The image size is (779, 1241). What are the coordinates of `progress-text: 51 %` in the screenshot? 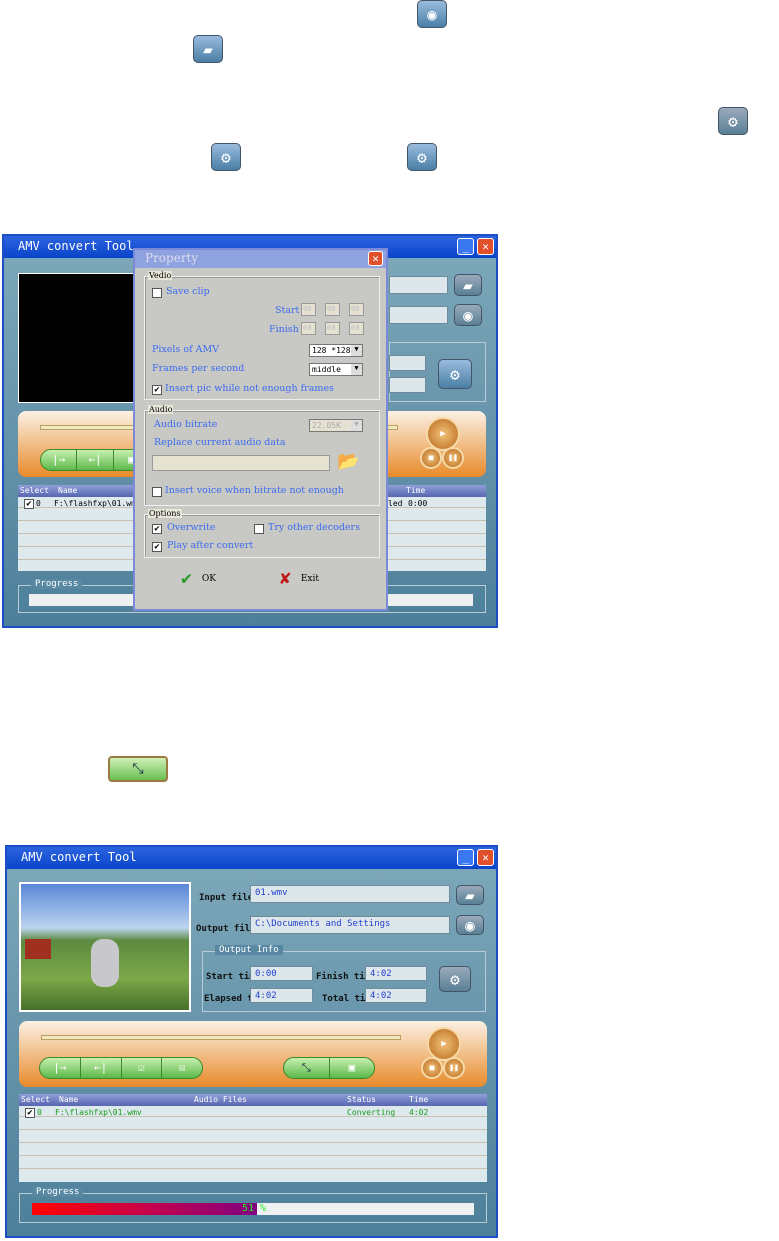 It's located at (254, 1208).